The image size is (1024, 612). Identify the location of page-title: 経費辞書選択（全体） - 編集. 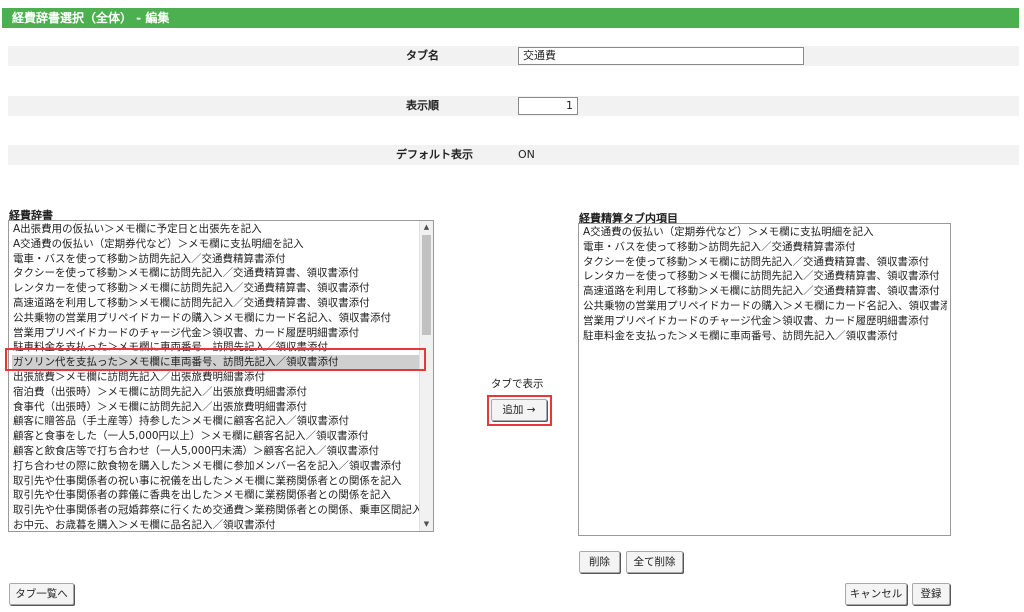
(91, 18).